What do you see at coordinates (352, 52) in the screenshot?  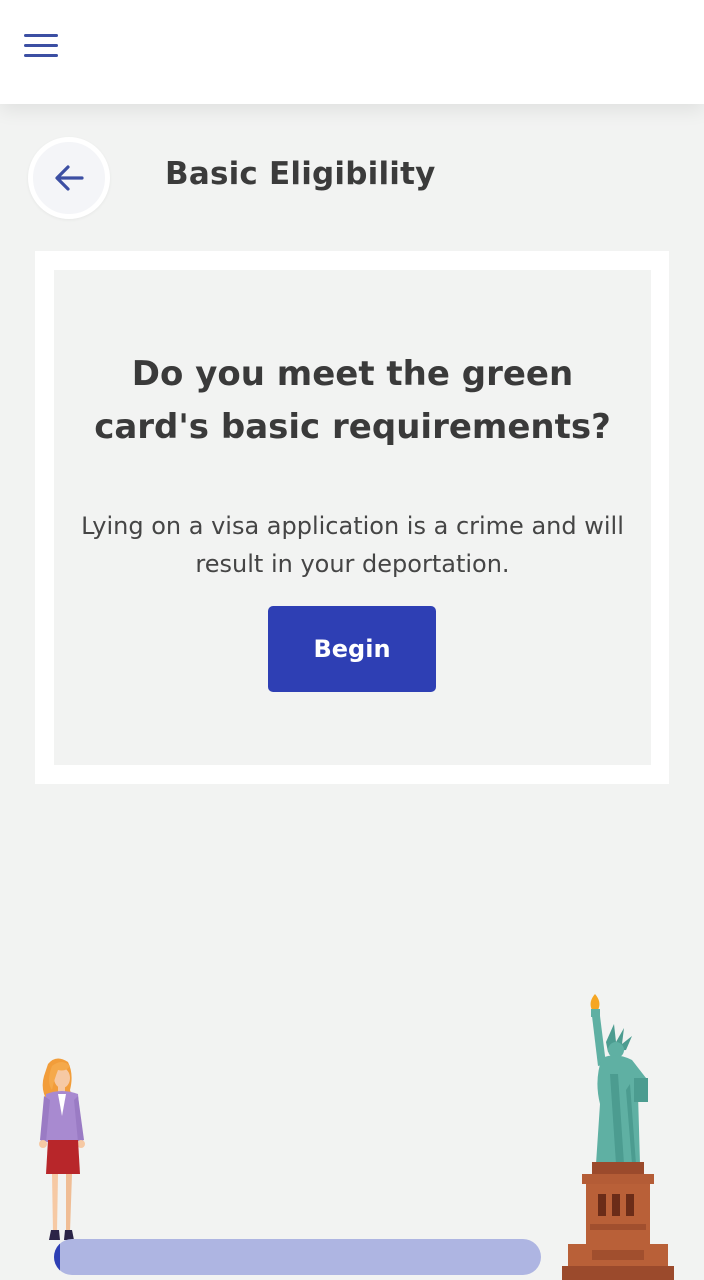 I see `top-app-bar` at bounding box center [352, 52].